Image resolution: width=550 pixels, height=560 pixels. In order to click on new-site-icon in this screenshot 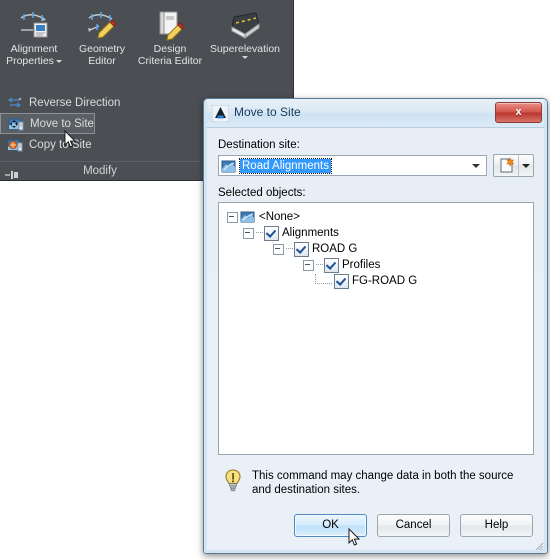, I will do `click(507, 165)`.